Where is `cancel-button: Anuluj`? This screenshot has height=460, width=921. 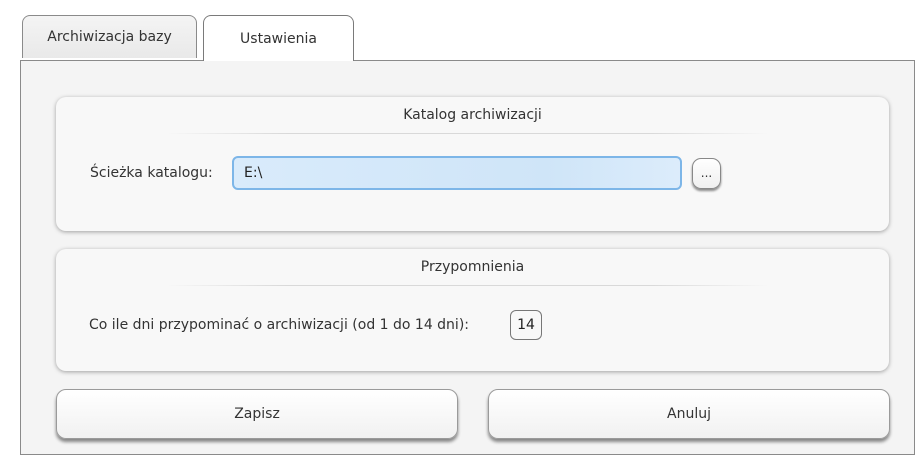
cancel-button: Anuluj is located at coordinates (689, 414).